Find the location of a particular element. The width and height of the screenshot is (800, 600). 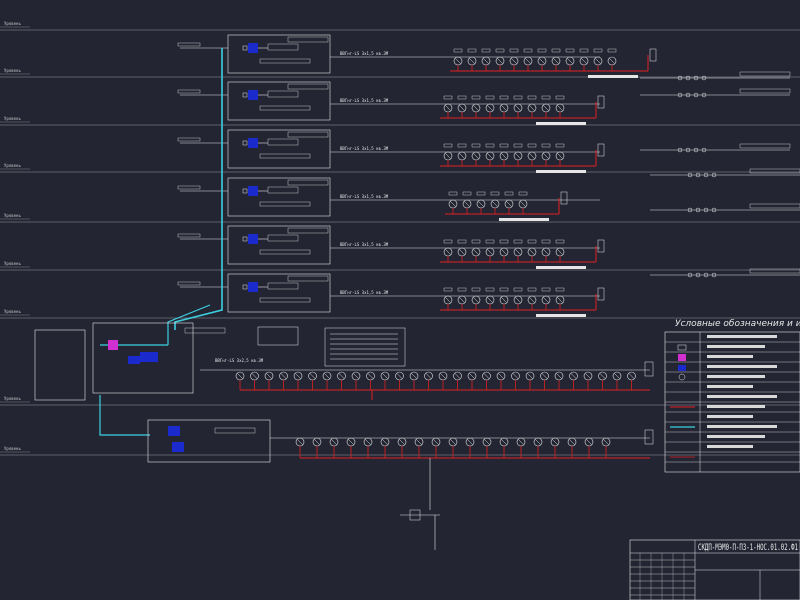

small-label is located at coordinates (189, 139).